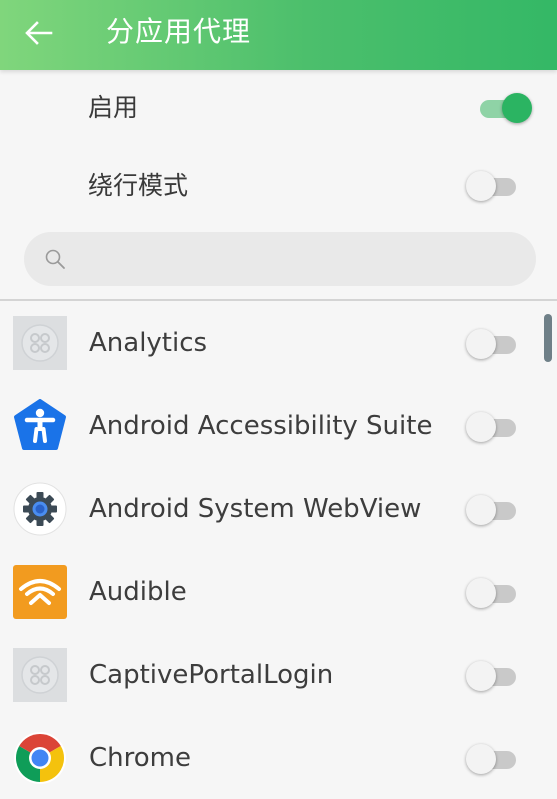 This screenshot has width=557, height=799. What do you see at coordinates (278, 592) in the screenshot?
I see `app-row-audible: Audible` at bounding box center [278, 592].